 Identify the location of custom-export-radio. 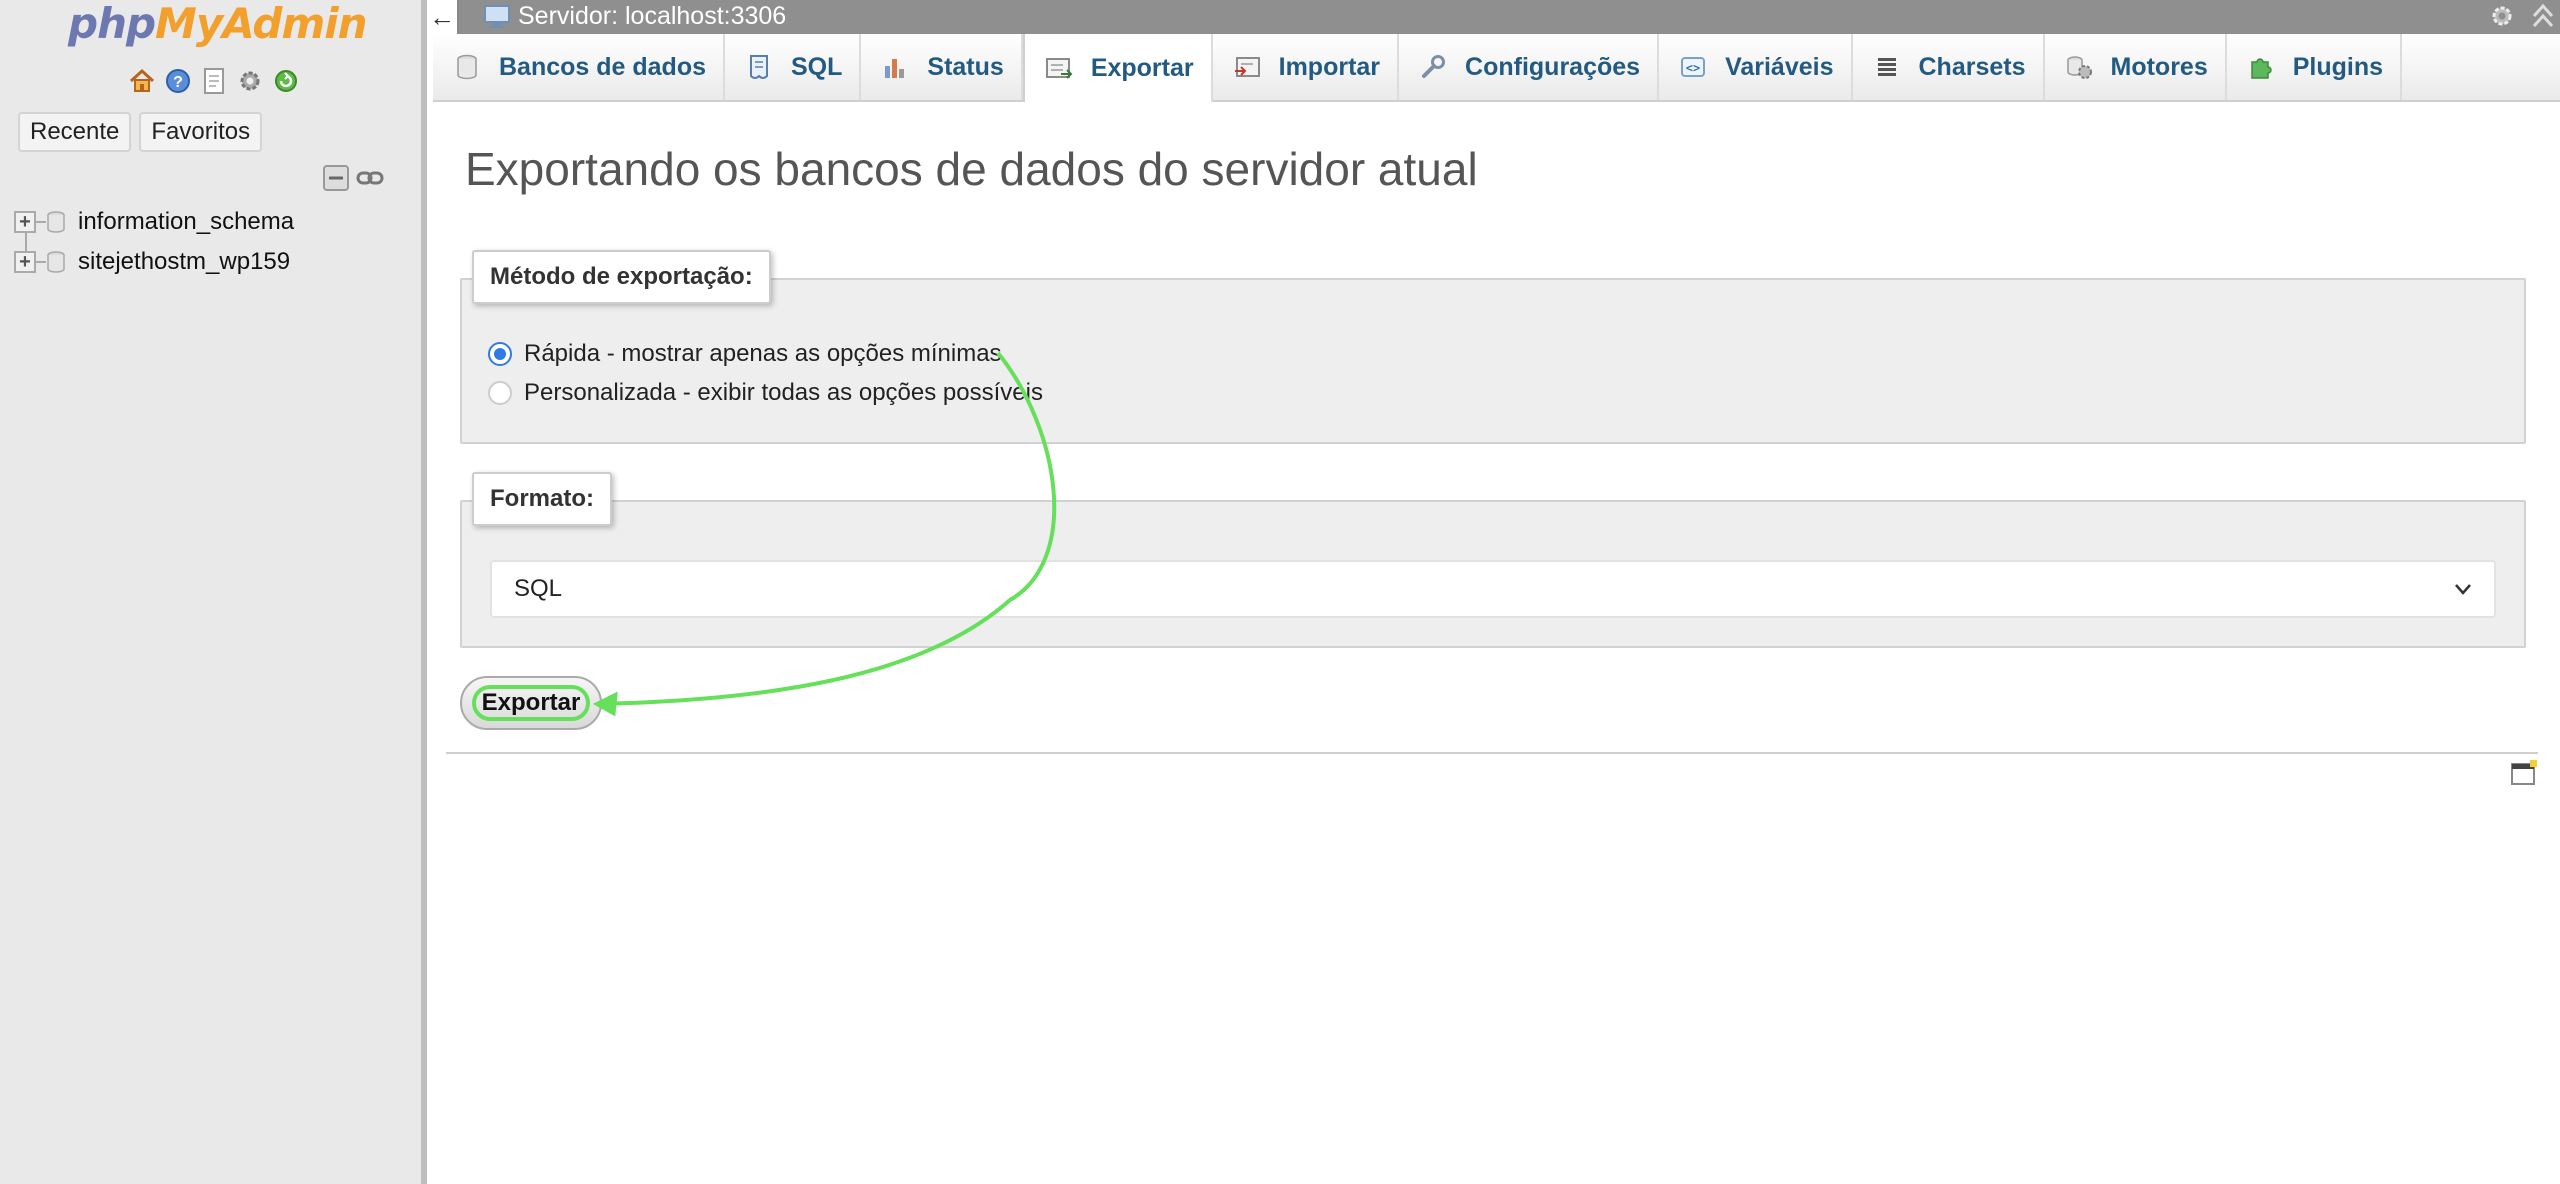
(500, 393).